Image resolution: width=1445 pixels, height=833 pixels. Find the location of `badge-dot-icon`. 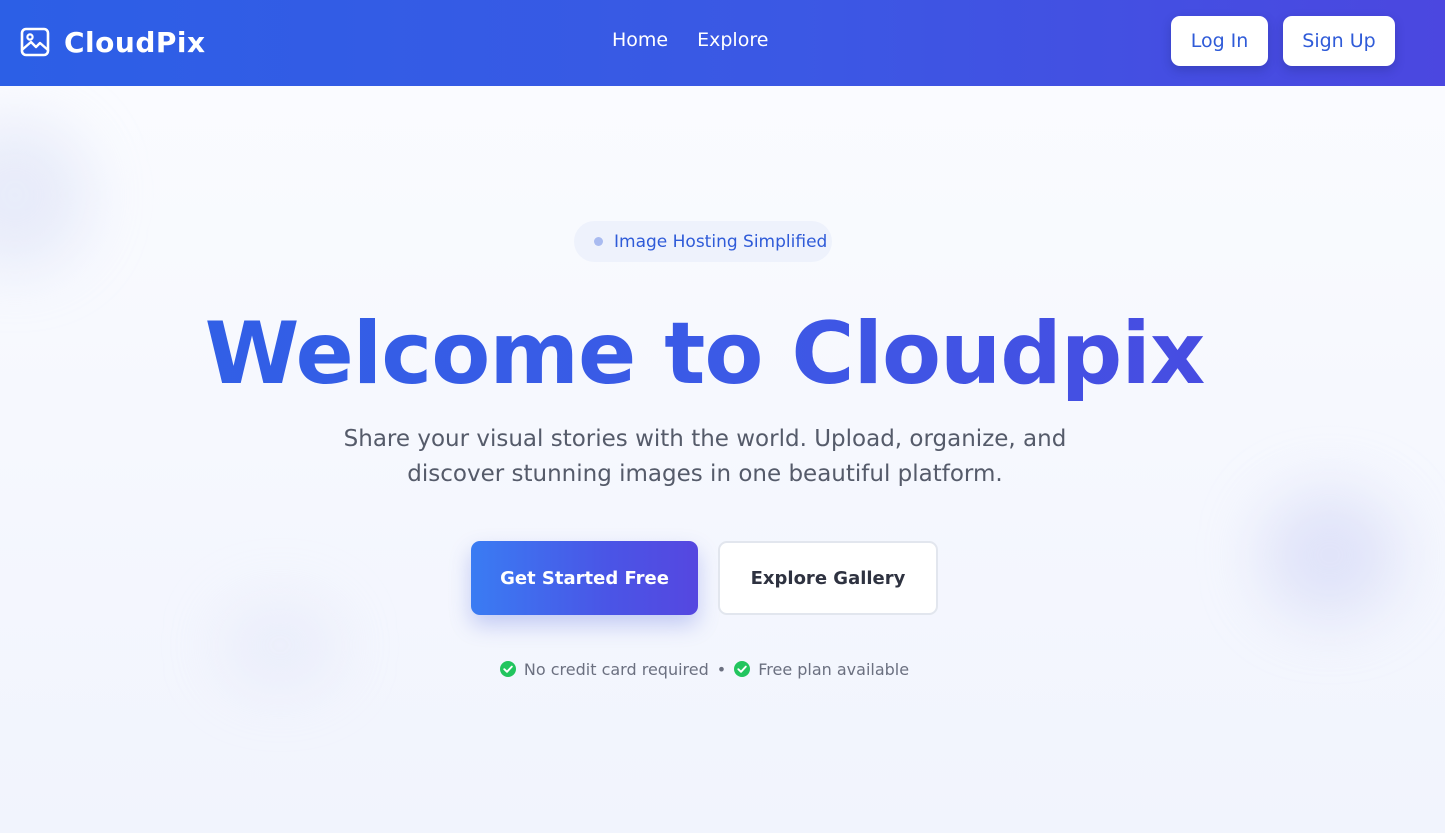

badge-dot-icon is located at coordinates (598, 241).